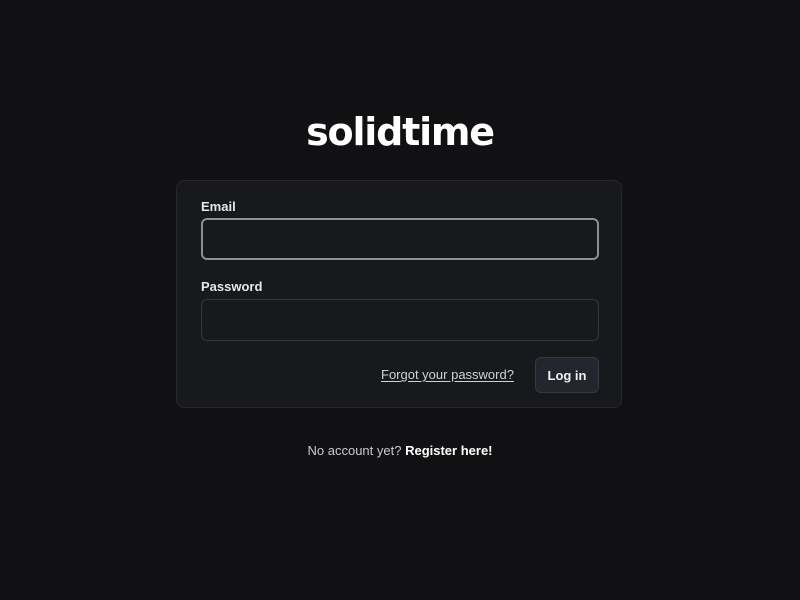 The height and width of the screenshot is (600, 800). What do you see at coordinates (448, 450) in the screenshot?
I see `register-link: Register here!` at bounding box center [448, 450].